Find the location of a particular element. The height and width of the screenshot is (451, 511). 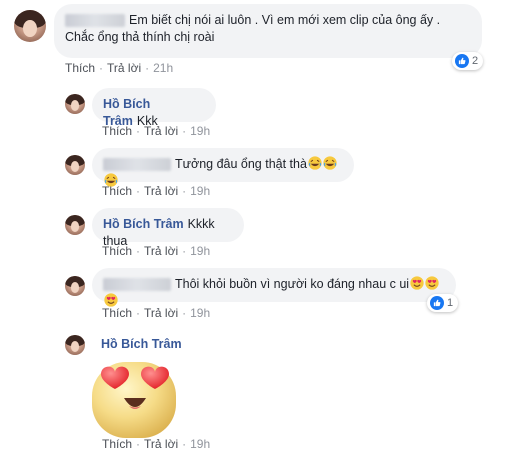

reply-bubble: Hồ Bích Trâm Kkkk thua is located at coordinates (168, 228).